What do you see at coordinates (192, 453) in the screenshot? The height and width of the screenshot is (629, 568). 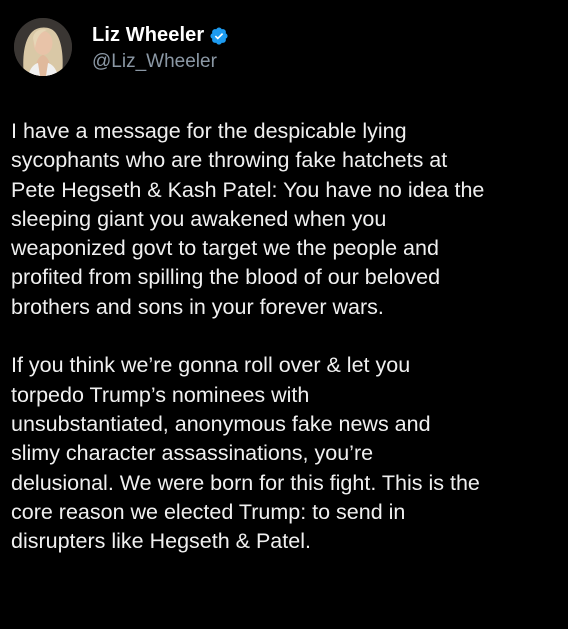 I see `tweet-line: slimy character assassinations, you’re` at bounding box center [192, 453].